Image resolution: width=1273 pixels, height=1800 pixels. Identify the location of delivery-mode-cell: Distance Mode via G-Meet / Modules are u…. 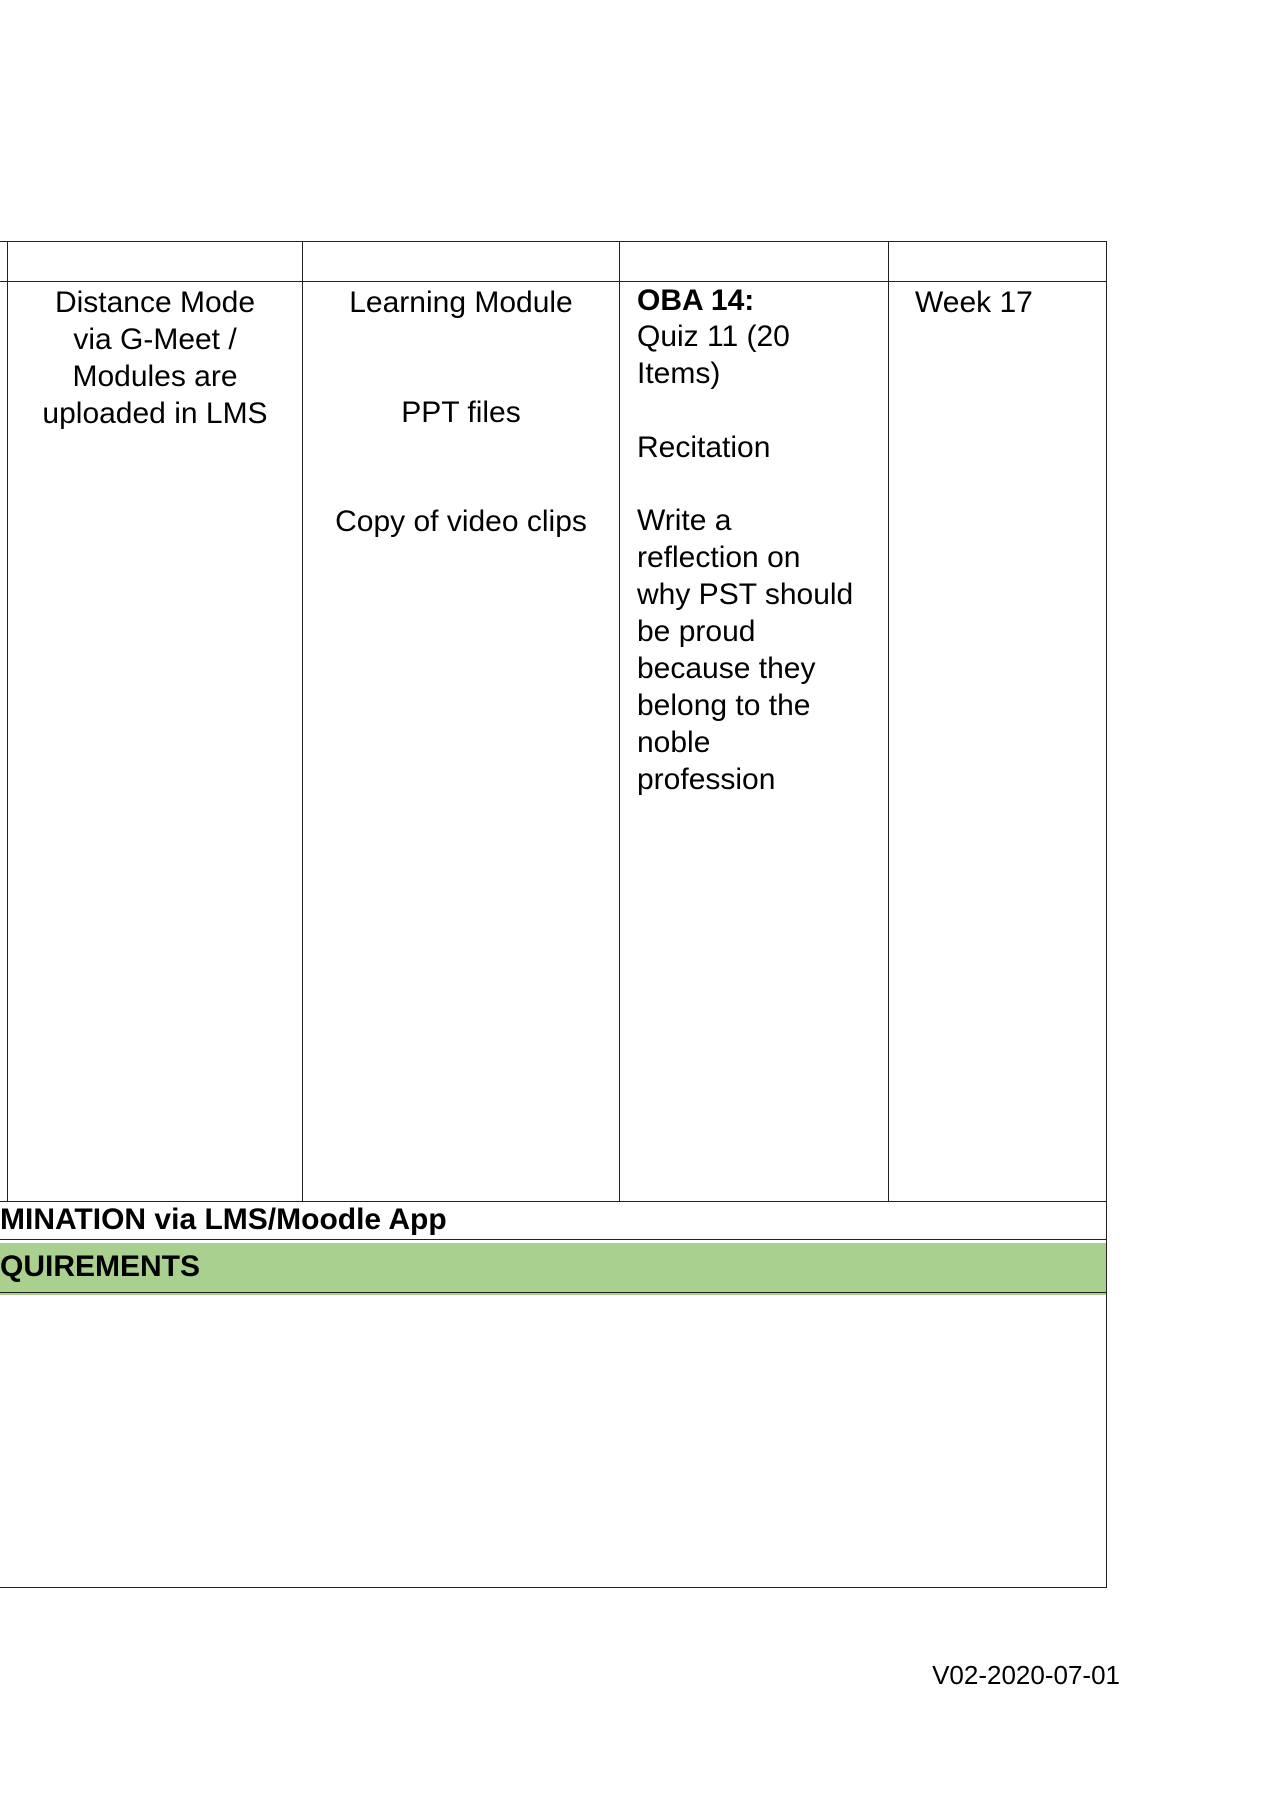
(155, 358).